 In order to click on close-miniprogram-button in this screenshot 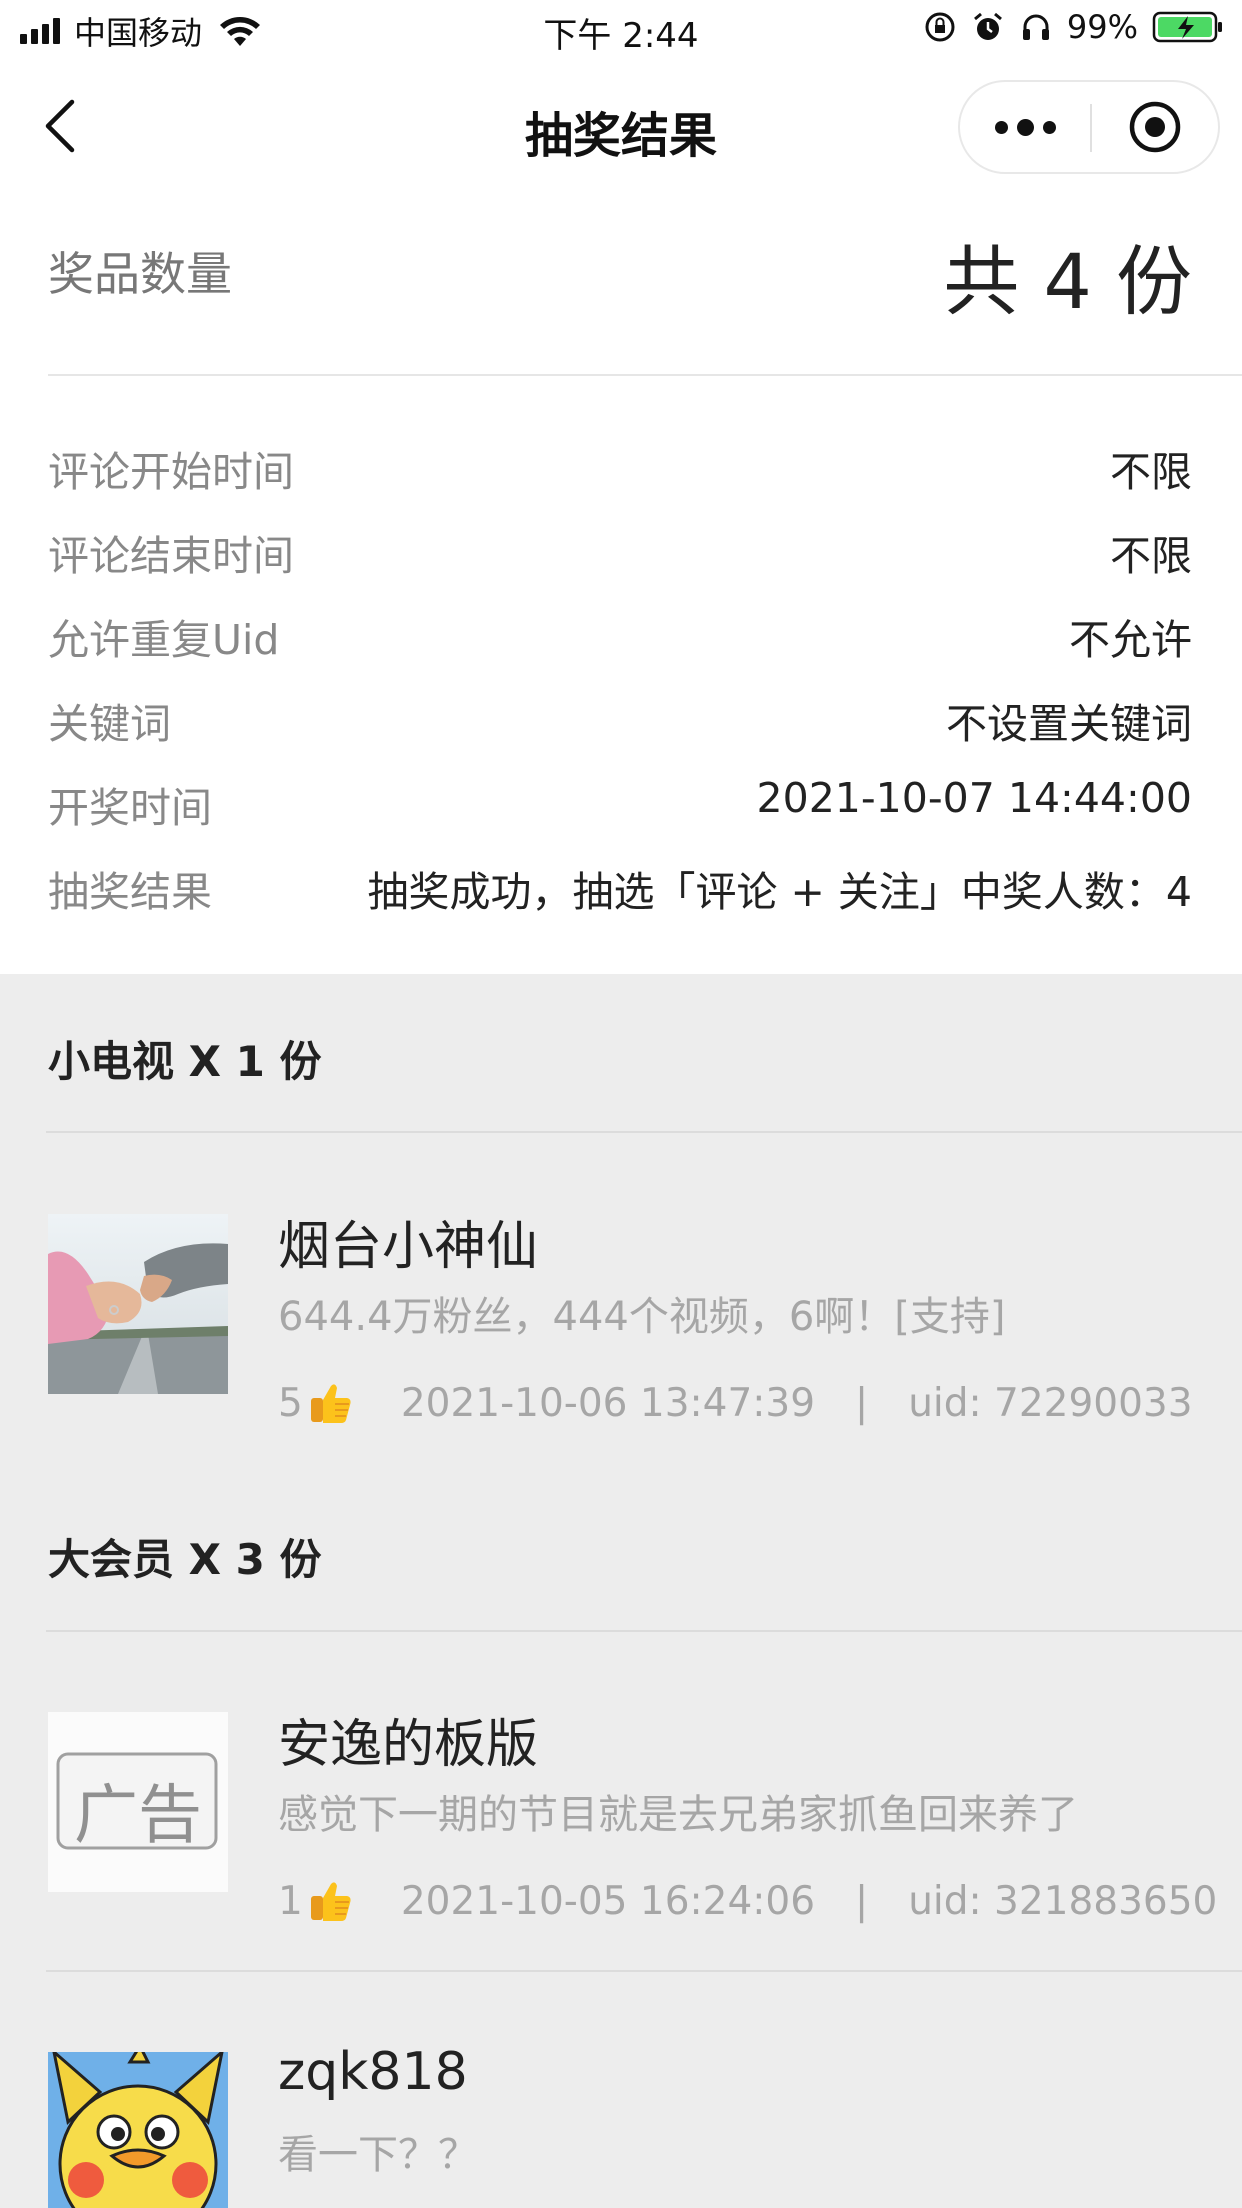, I will do `click(1155, 127)`.